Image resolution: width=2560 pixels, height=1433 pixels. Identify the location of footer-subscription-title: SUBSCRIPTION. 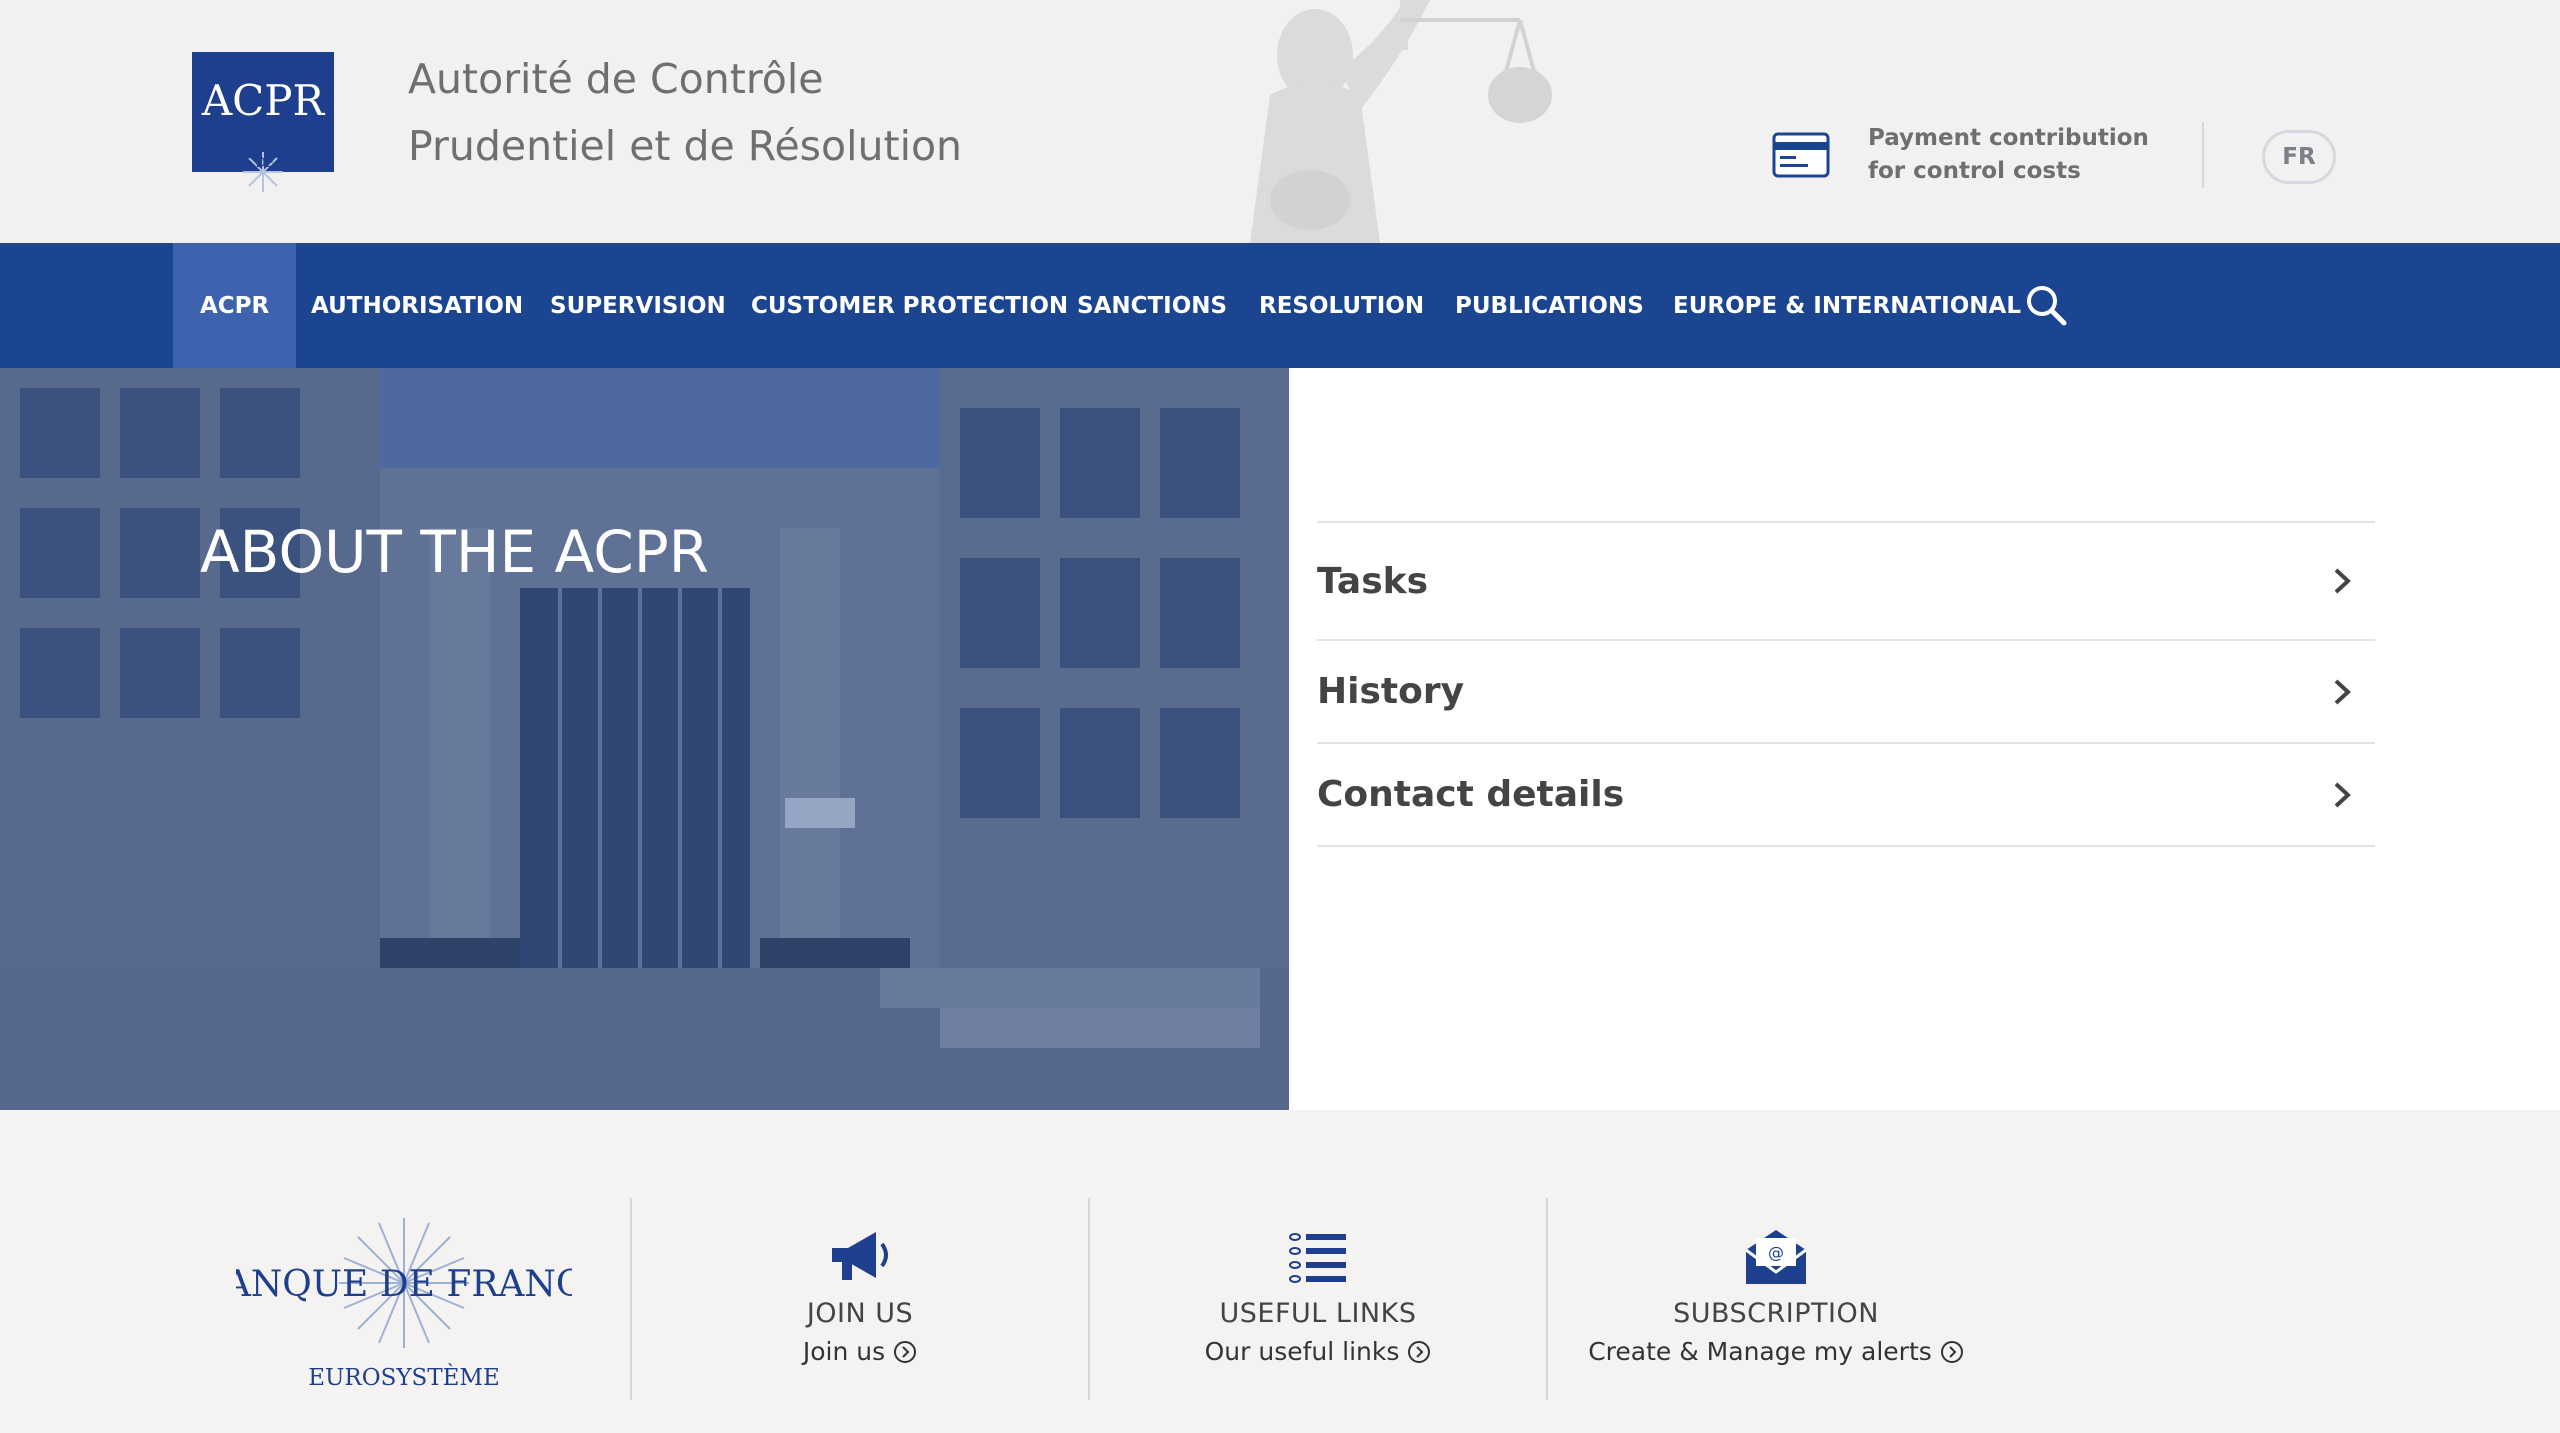
(1776, 1313).